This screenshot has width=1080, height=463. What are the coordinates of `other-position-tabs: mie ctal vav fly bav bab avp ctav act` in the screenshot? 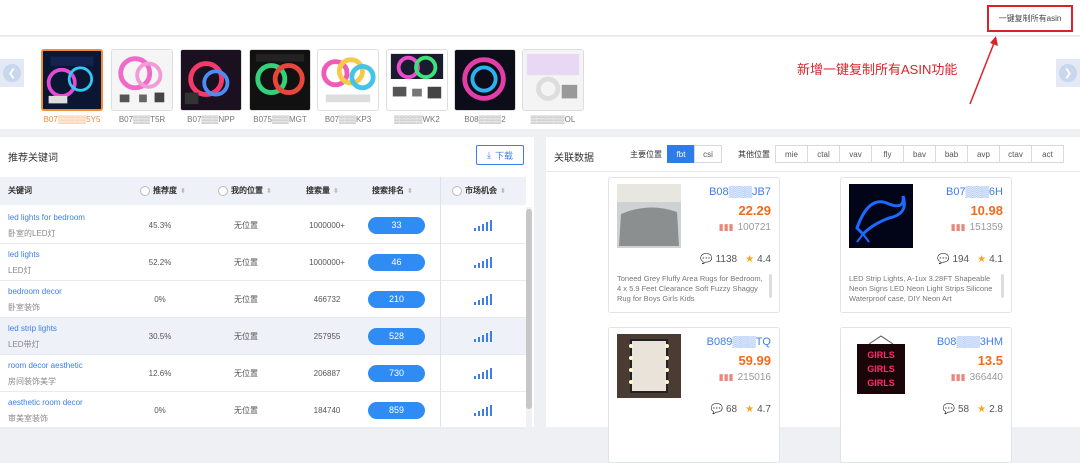 It's located at (919, 154).